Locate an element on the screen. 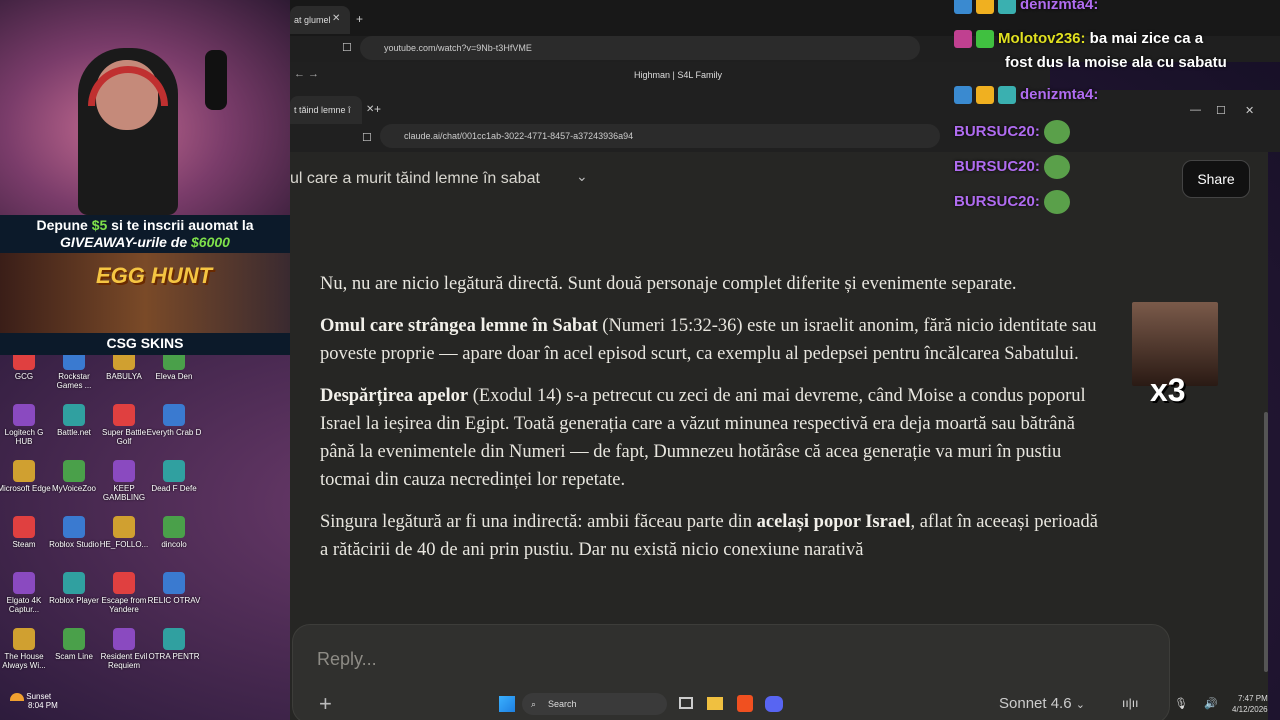 This screenshot has width=1280, height=720. volume-icon: 🔊 is located at coordinates (1211, 703).